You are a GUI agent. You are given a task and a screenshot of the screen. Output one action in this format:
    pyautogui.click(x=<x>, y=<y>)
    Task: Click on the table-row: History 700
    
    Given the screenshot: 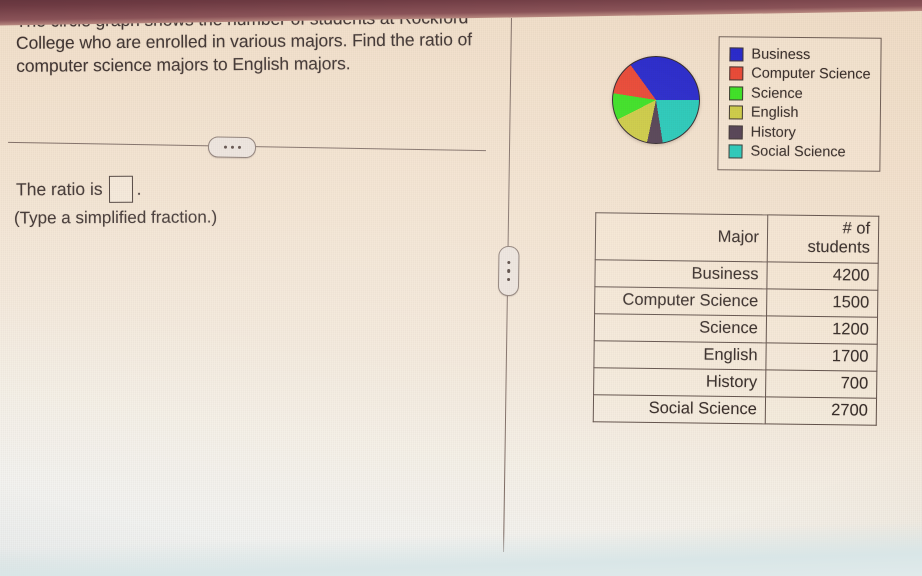 What is the action you would take?
    pyautogui.click(x=735, y=383)
    